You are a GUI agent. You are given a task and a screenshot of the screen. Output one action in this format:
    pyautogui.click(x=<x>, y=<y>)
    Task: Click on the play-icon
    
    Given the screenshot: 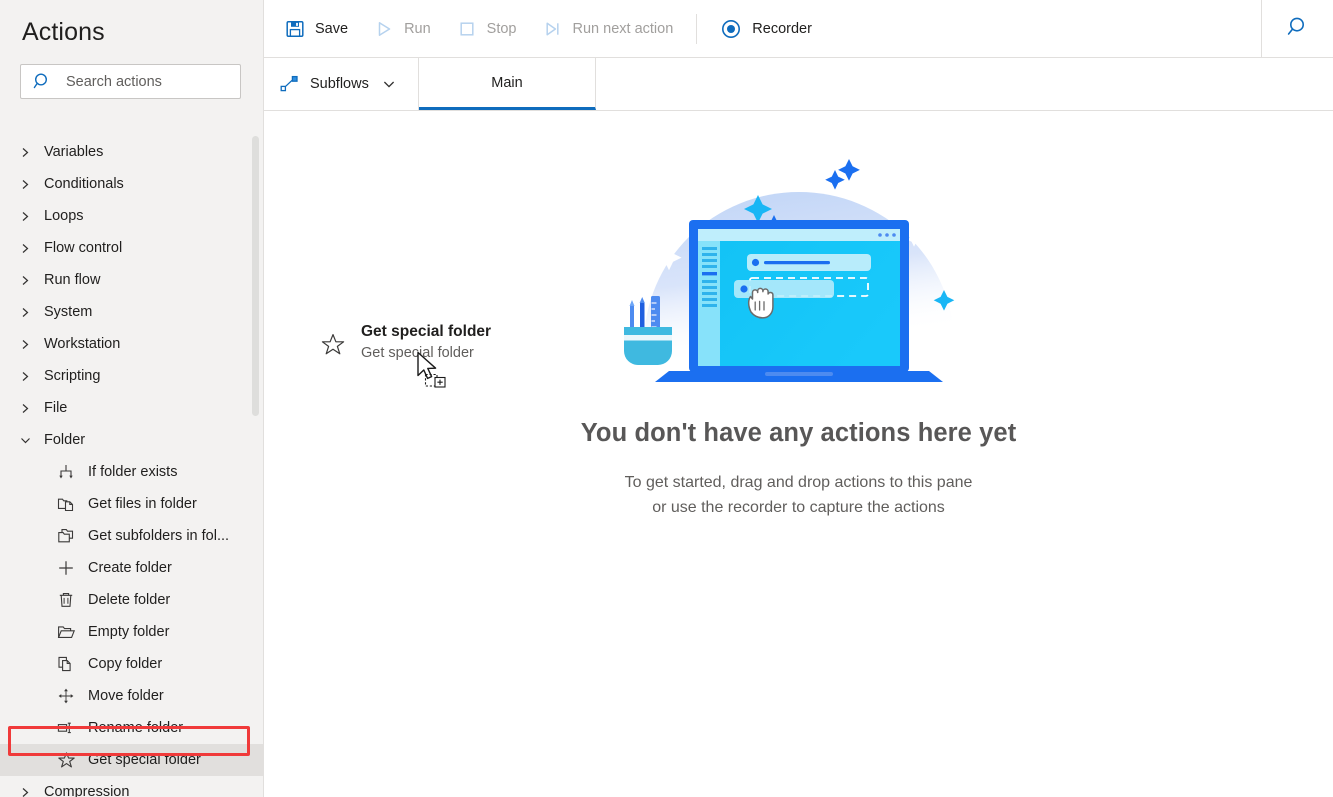 What is the action you would take?
    pyautogui.click(x=384, y=29)
    